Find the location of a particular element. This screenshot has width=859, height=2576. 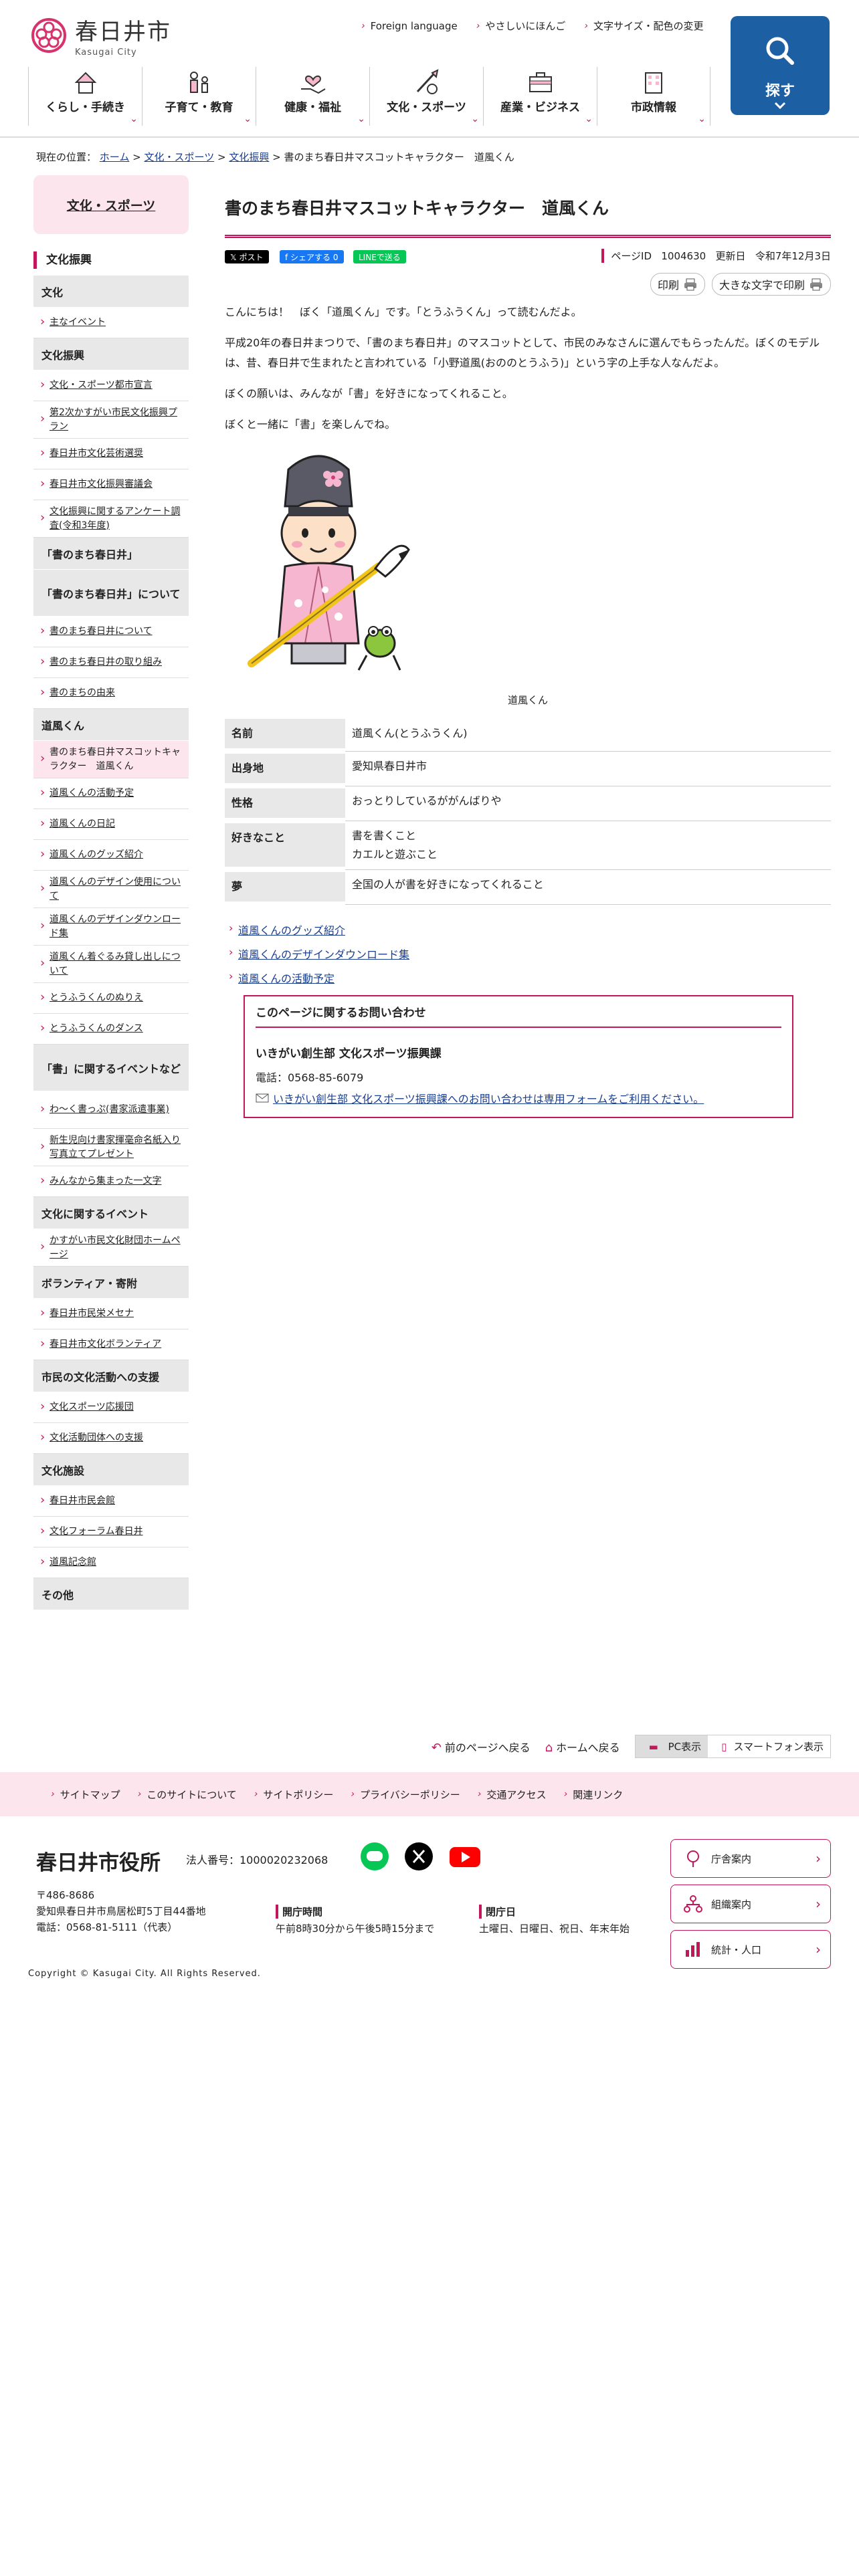

nav-living: くらし・手続き ⌄ is located at coordinates (85, 96).